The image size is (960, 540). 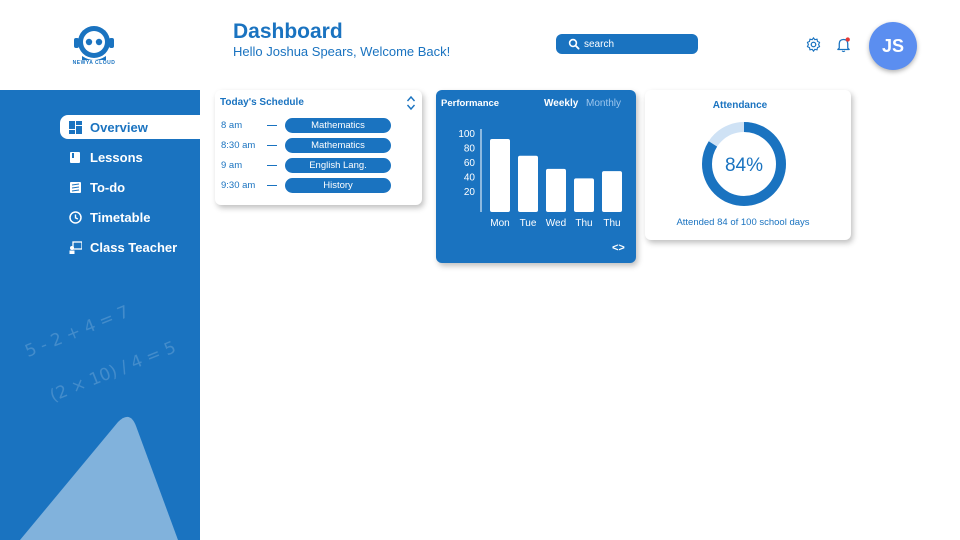 I want to click on sidebar-item-todo: To-do, so click(x=92, y=187).